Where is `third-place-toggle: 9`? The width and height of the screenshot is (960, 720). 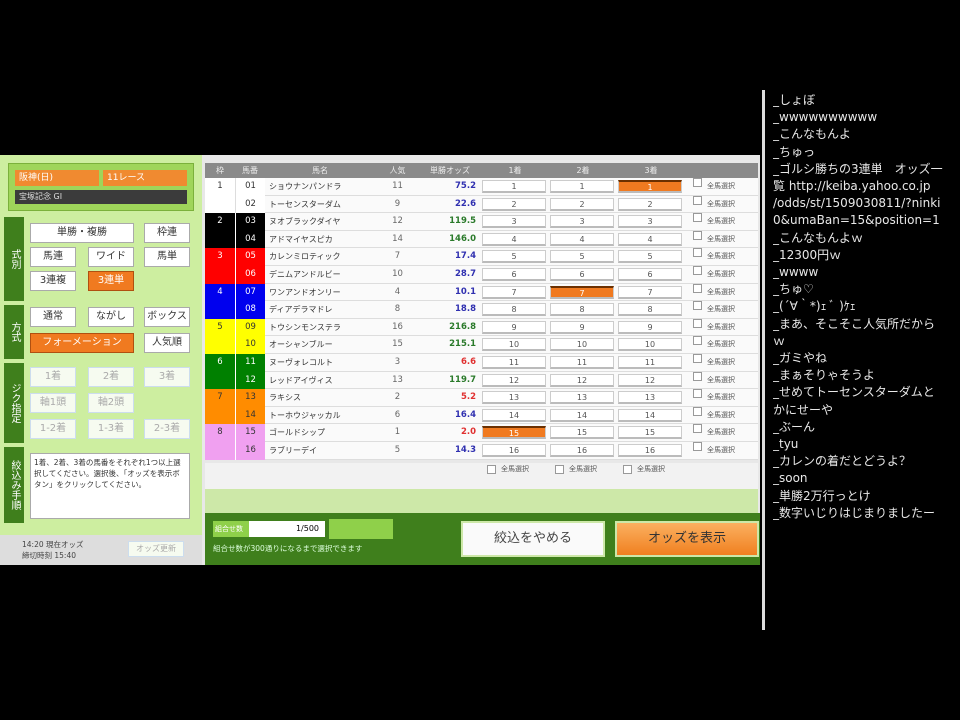
third-place-toggle: 9 is located at coordinates (650, 327).